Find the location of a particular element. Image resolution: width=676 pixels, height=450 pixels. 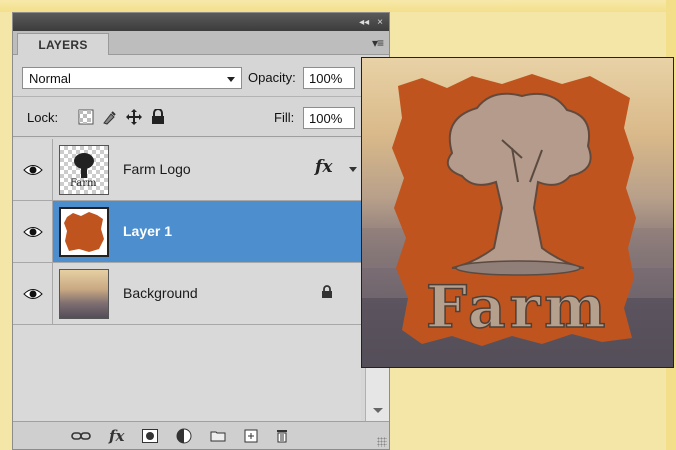

farm-logo-thumbnail: Farm is located at coordinates (84, 170).